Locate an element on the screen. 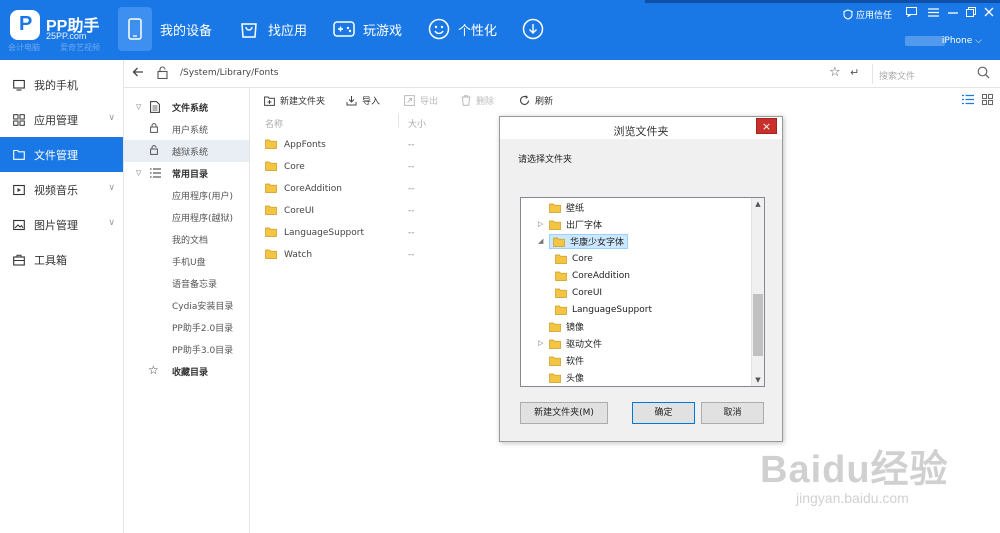  sidebar-item-my-phone: 我的手机 is located at coordinates (61, 84).